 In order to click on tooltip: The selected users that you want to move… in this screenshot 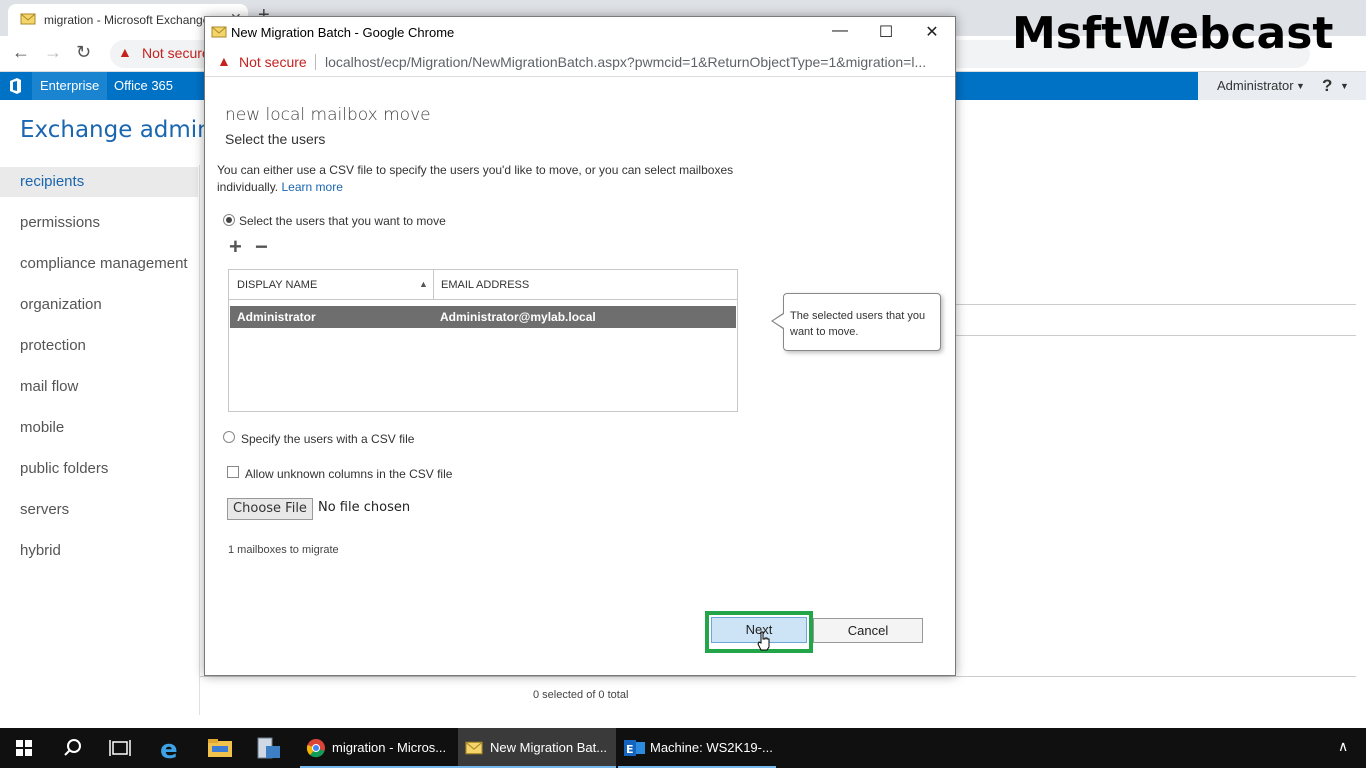, I will do `click(862, 322)`.